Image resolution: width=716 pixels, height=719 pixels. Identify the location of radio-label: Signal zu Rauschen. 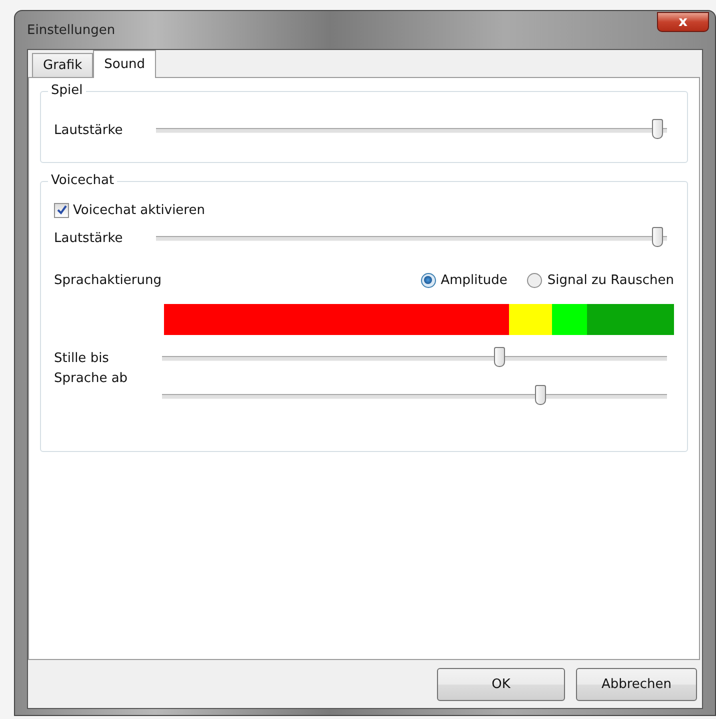
(610, 280).